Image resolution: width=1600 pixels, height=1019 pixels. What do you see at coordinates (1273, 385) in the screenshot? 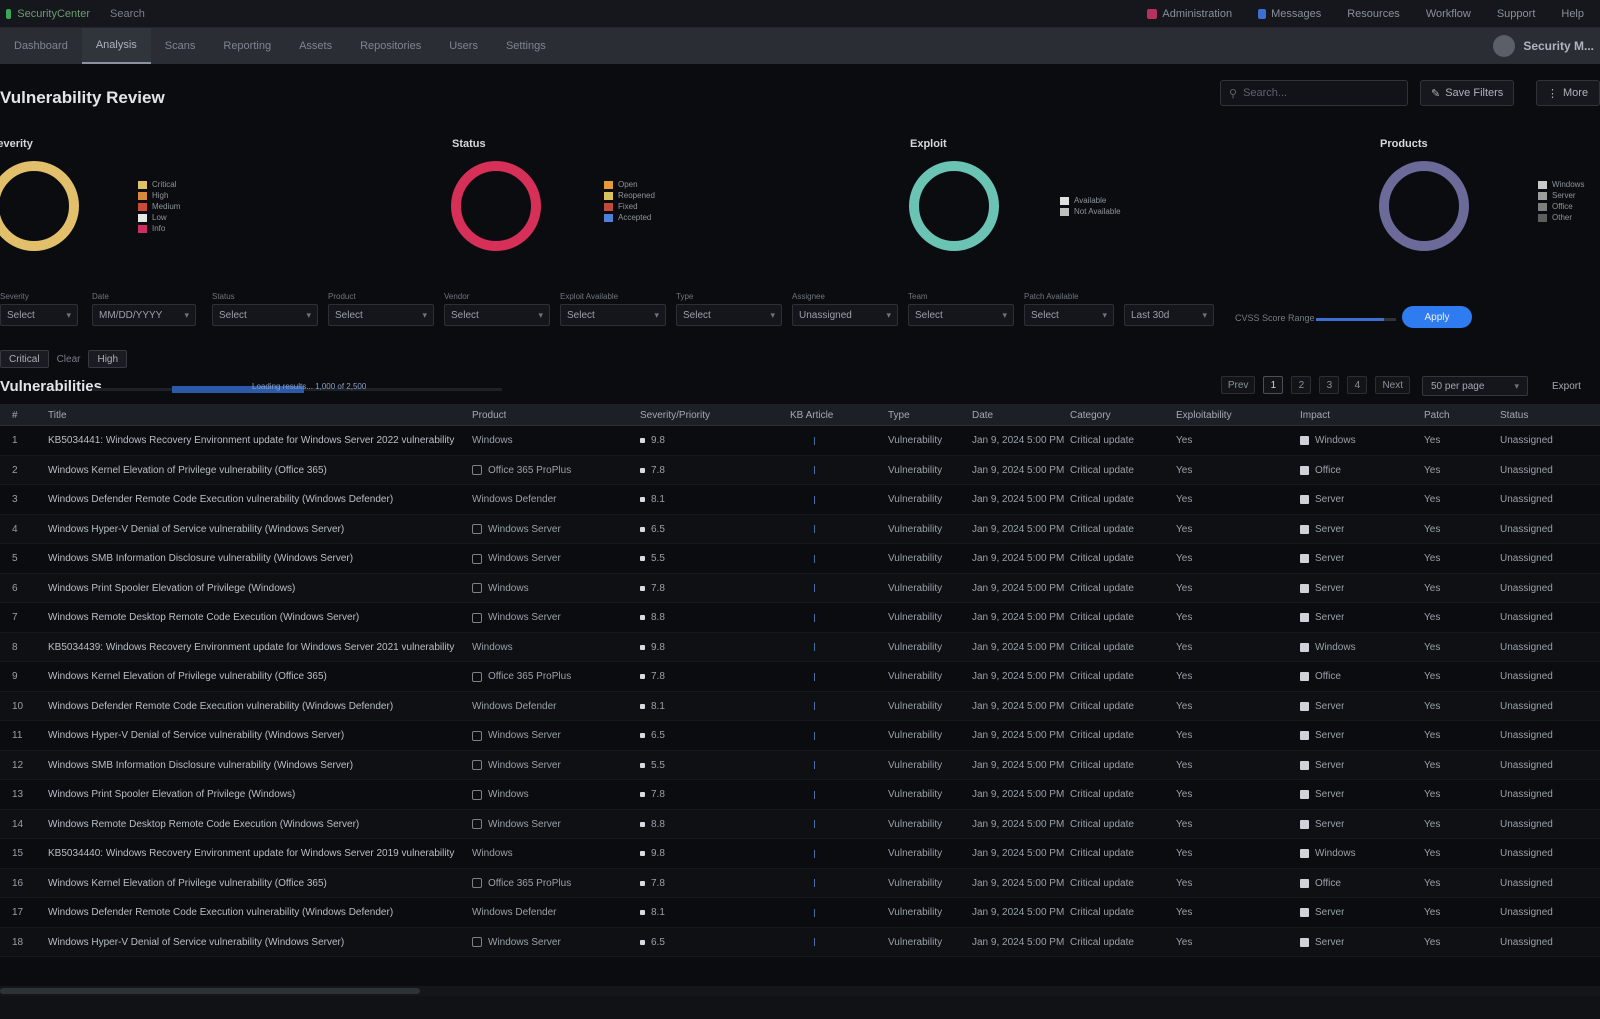
I see `page-1-button: 1` at bounding box center [1273, 385].